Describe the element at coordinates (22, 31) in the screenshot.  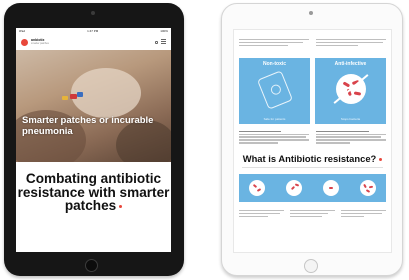
I see `status-carrier: iPad` at that location.